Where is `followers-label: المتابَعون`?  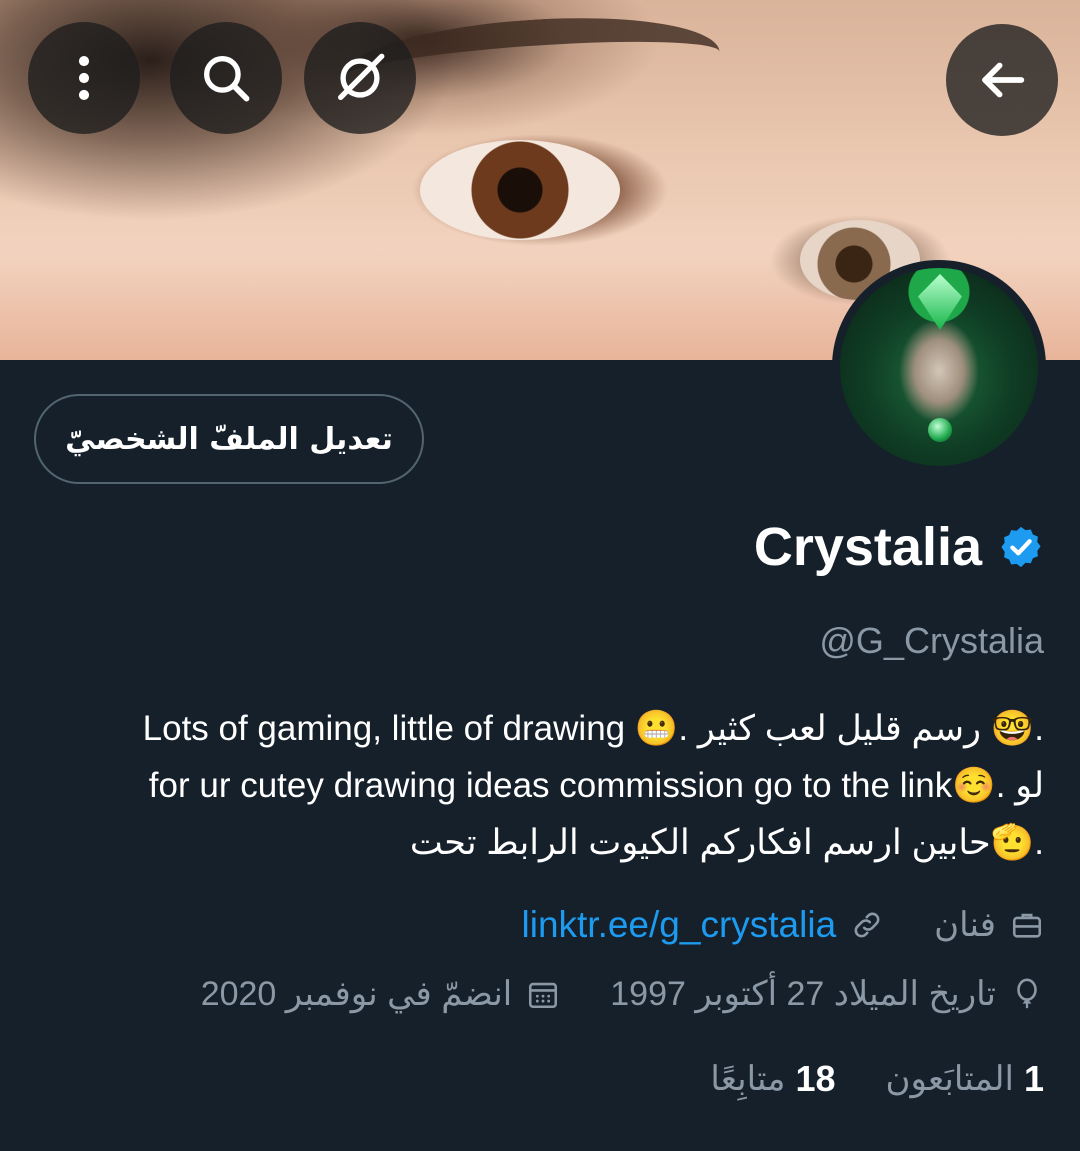
followers-label: المتابَعون is located at coordinates (949, 1079).